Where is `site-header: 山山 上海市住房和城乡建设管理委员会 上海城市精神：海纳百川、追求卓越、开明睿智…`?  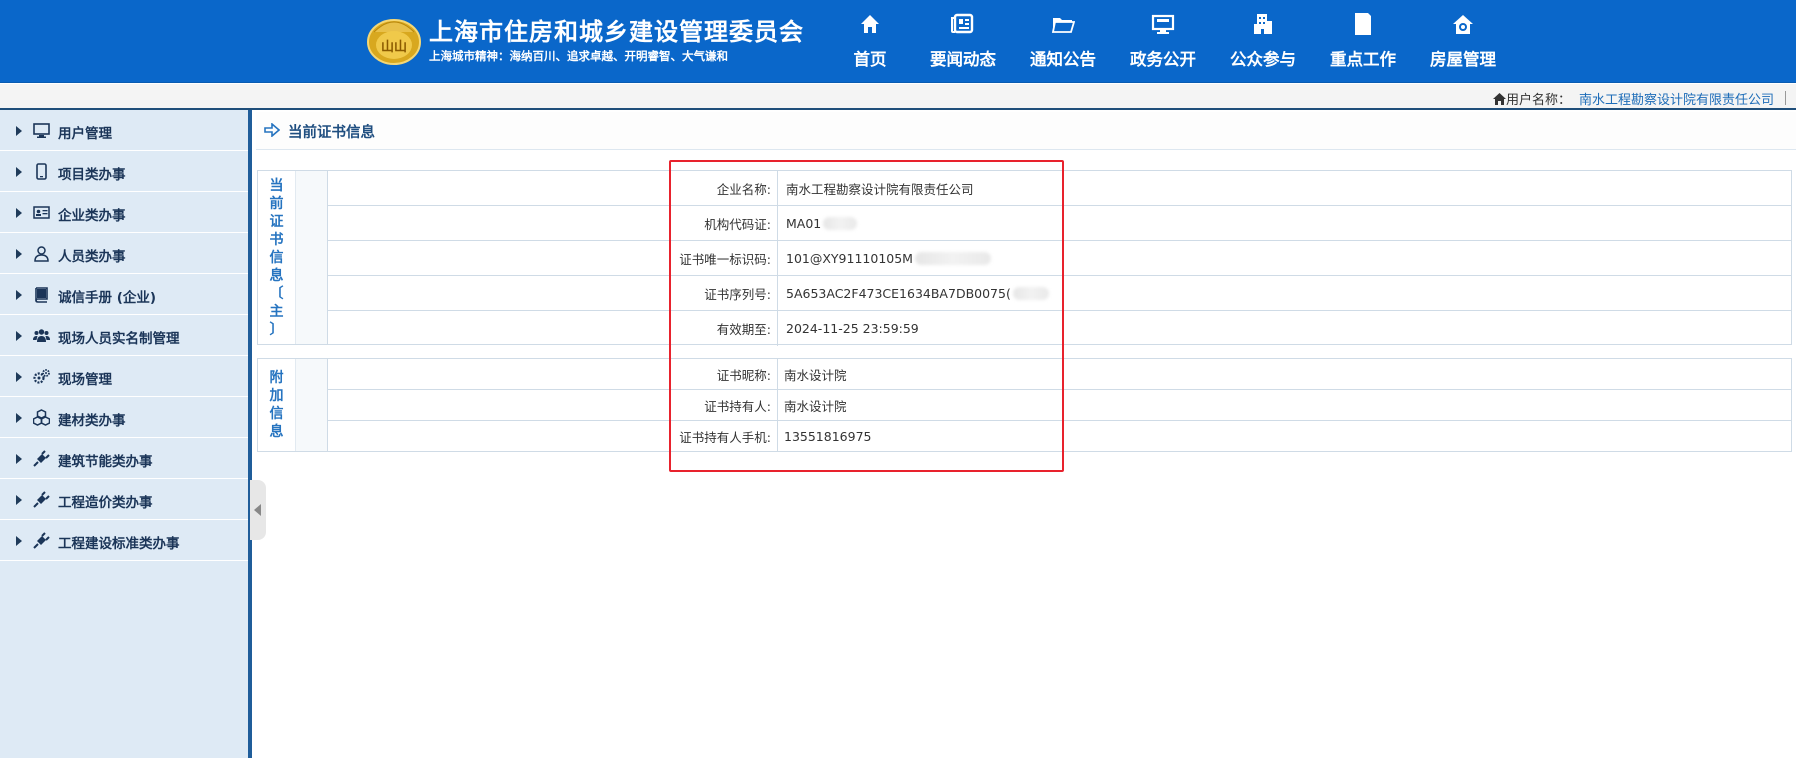 site-header: 山山 上海市住房和城乡建设管理委员会 上海城市精神：海纳百川、追求卓越、开明睿智… is located at coordinates (898, 41).